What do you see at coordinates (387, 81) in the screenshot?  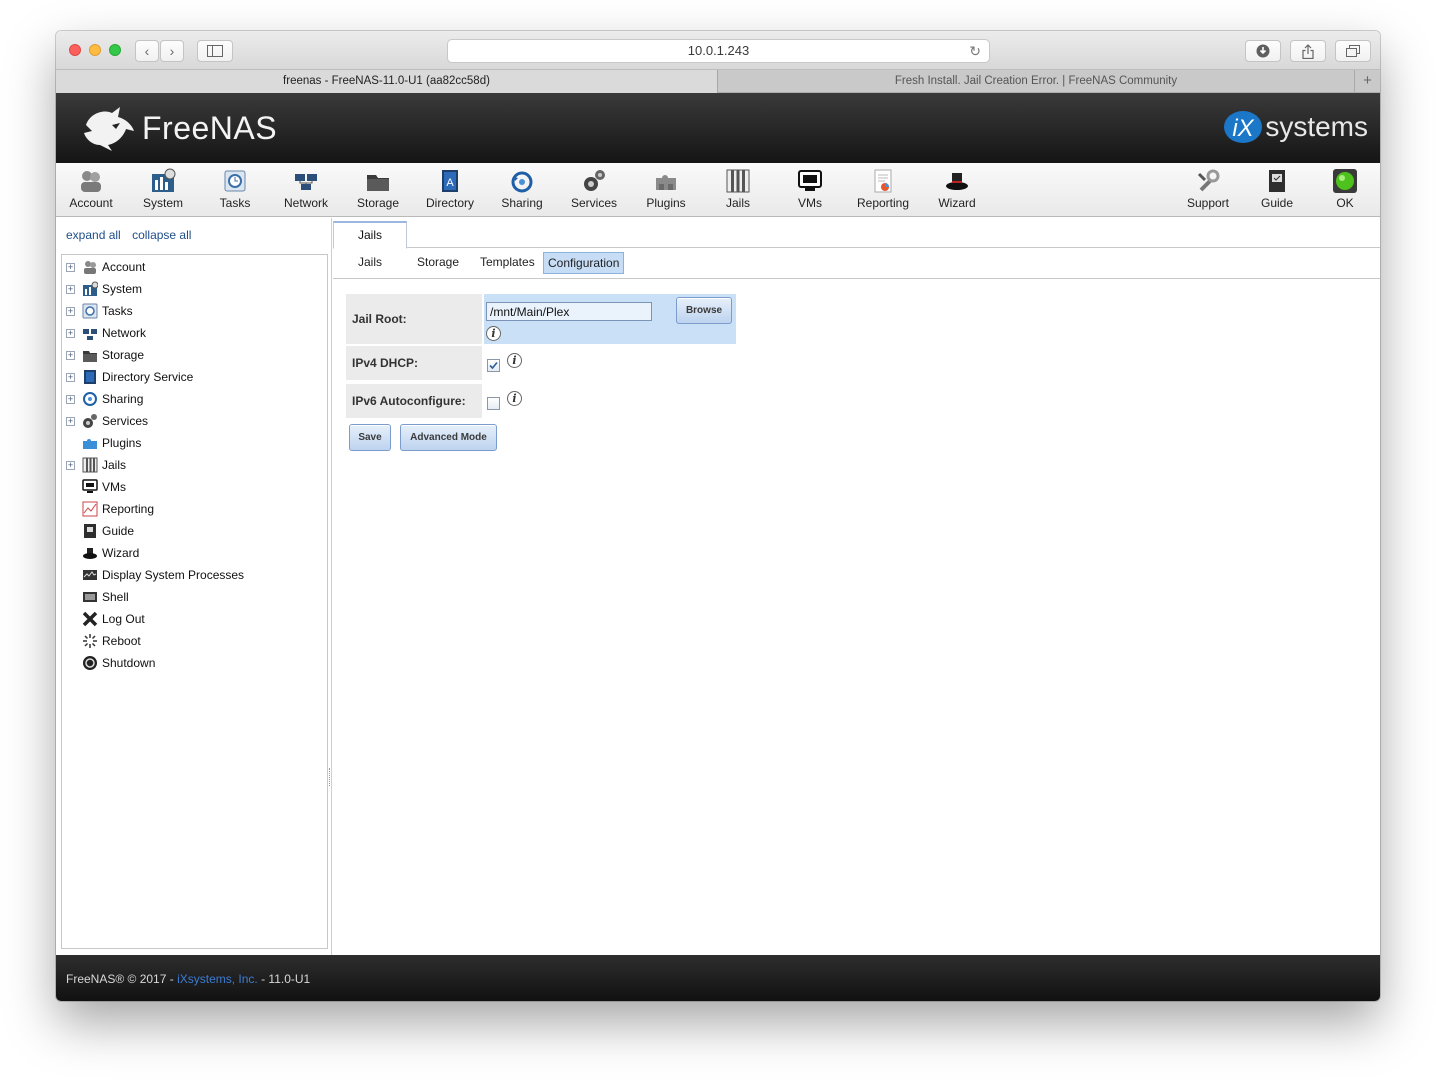 I see `browser-tab-freenas: freenas - FreeNAS-11.0-U1 (aa82cc58d)` at bounding box center [387, 81].